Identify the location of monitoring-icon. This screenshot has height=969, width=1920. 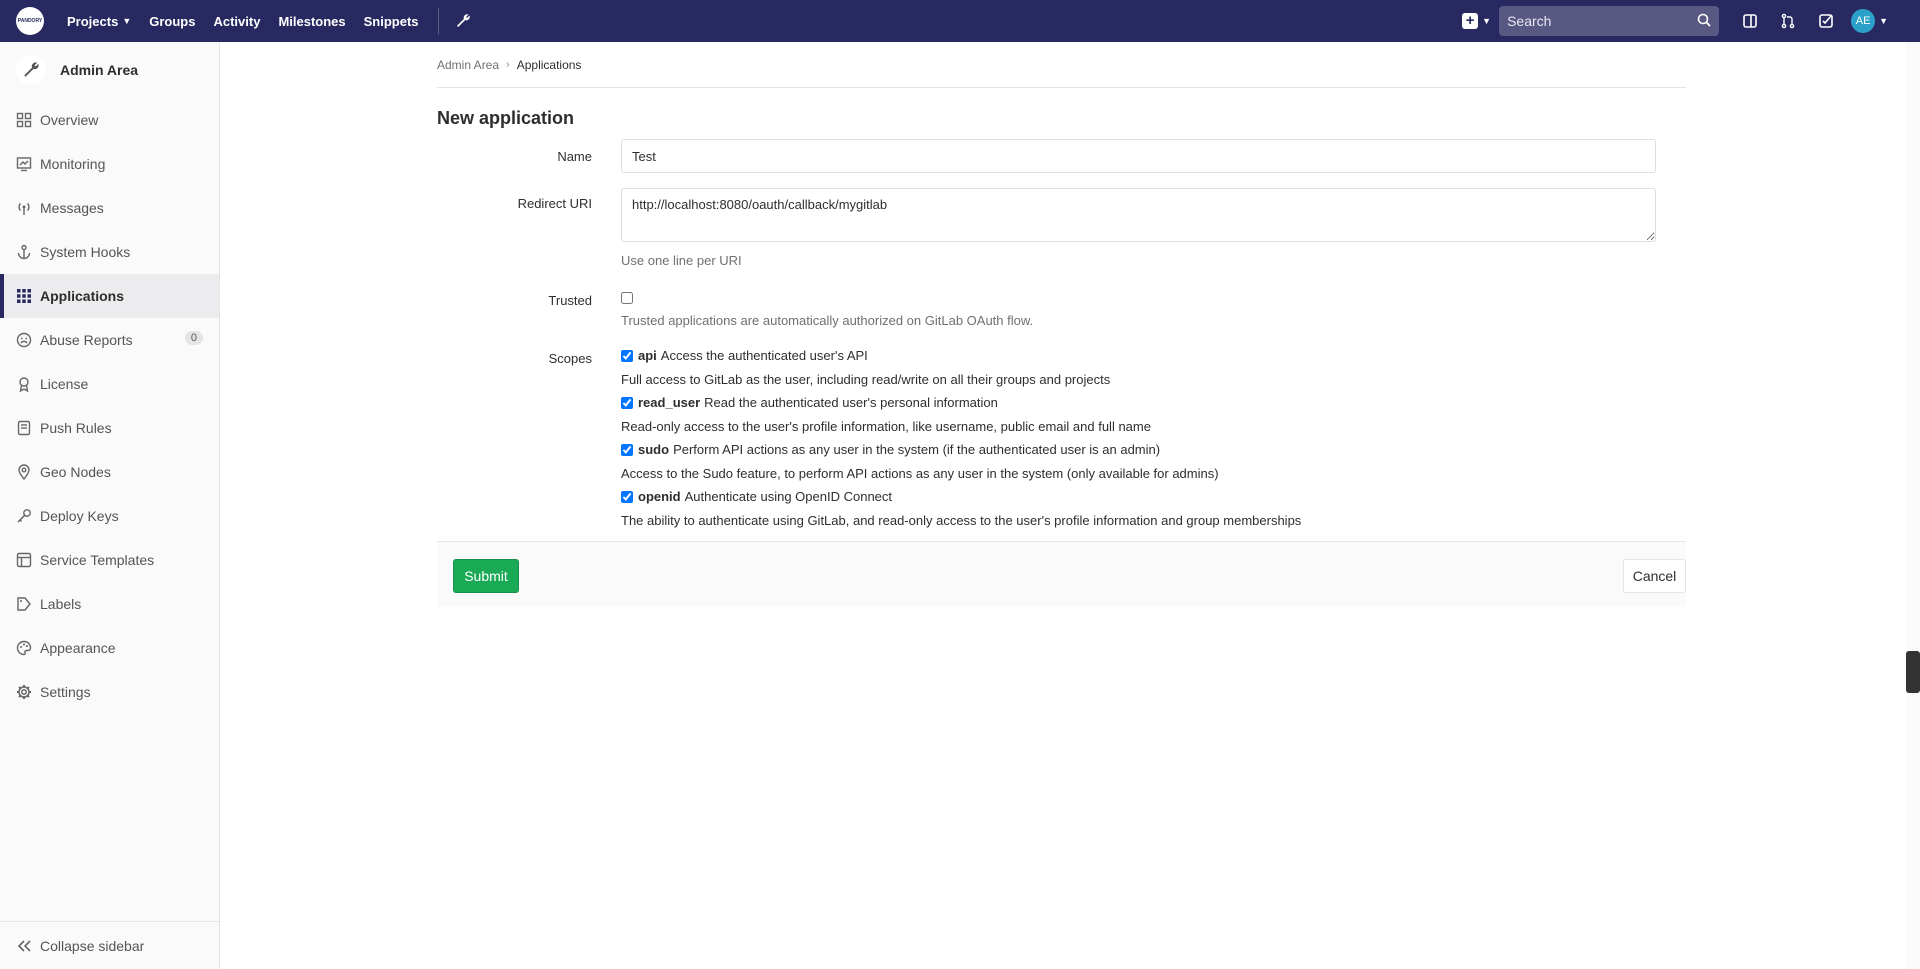
(24, 164).